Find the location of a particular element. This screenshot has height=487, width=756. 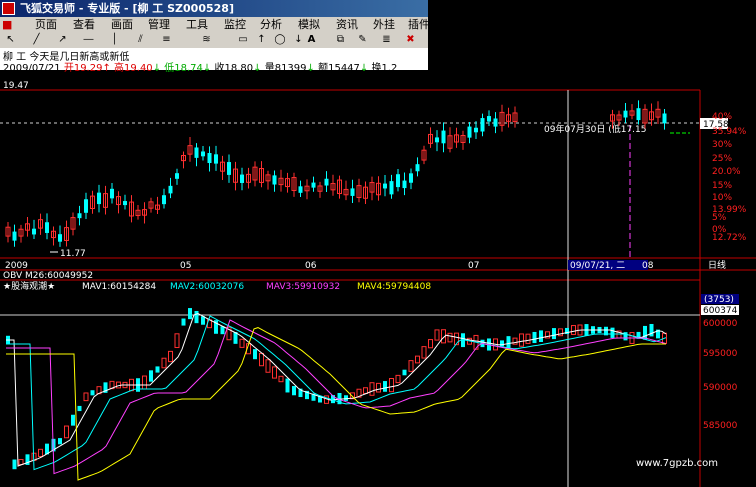

obv-y-label: 590000 is located at coordinates (720, 388).